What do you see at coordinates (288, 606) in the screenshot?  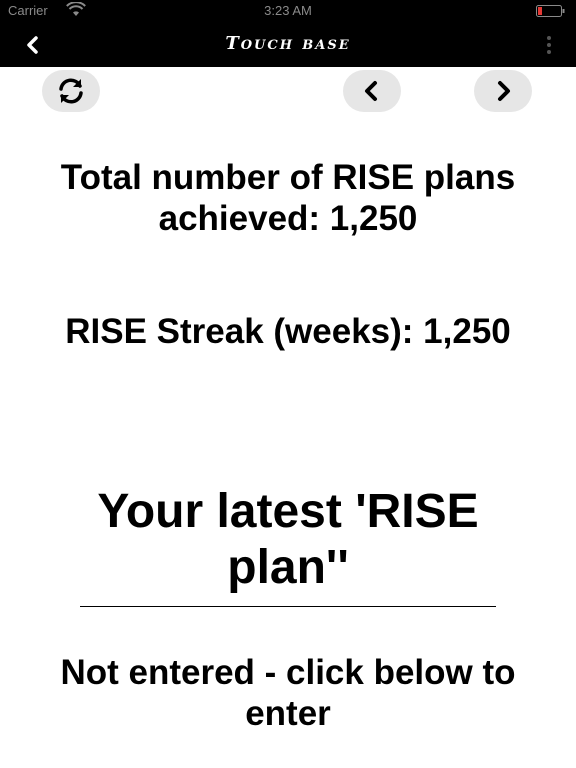 I see `divider` at bounding box center [288, 606].